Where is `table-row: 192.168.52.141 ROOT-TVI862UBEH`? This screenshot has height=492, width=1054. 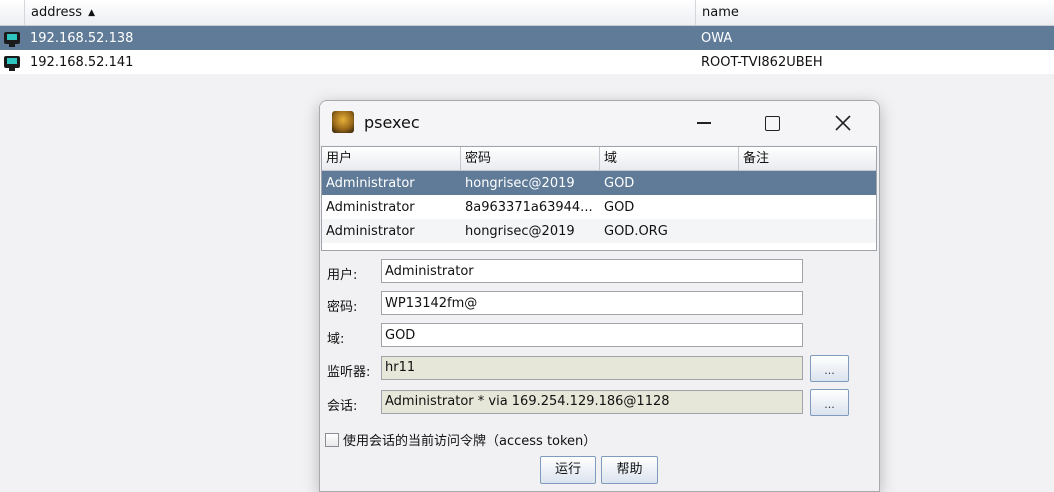
table-row: 192.168.52.141 ROOT-TVI862UBEH is located at coordinates (527, 62).